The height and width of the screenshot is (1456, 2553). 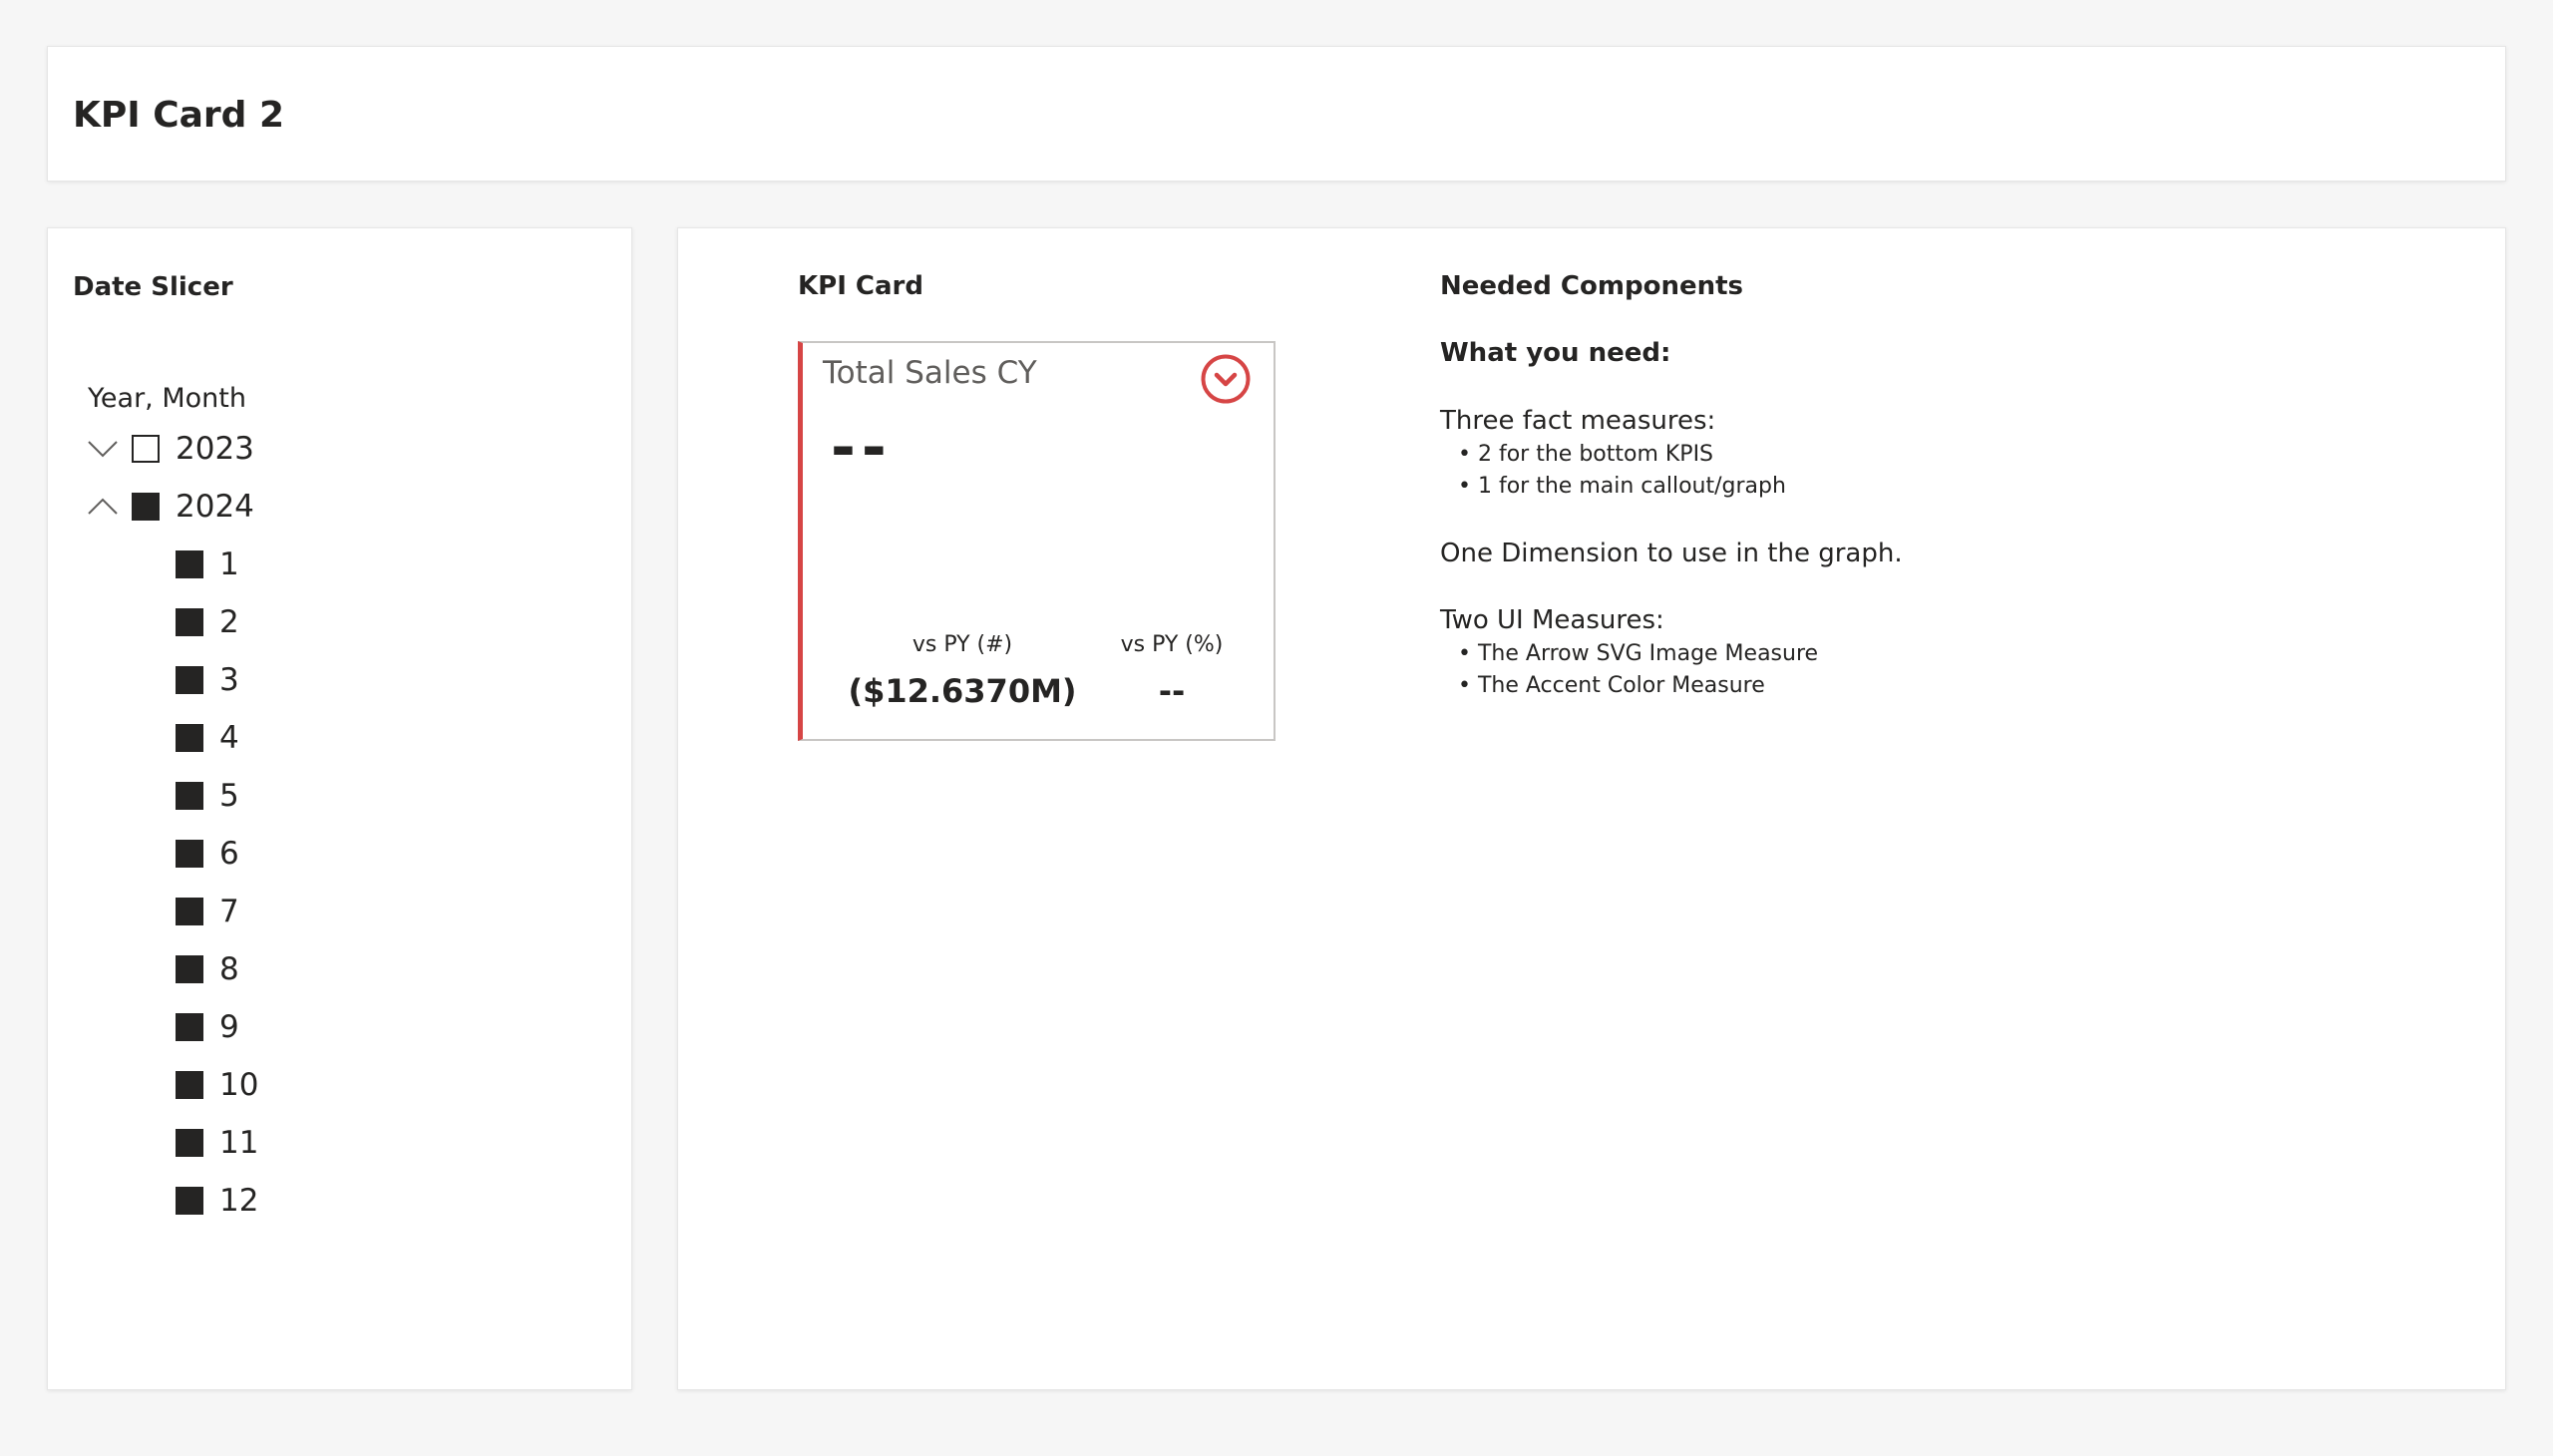 I want to click on fact-item-text: 2 for the bottom KPIS, so click(x=1596, y=454).